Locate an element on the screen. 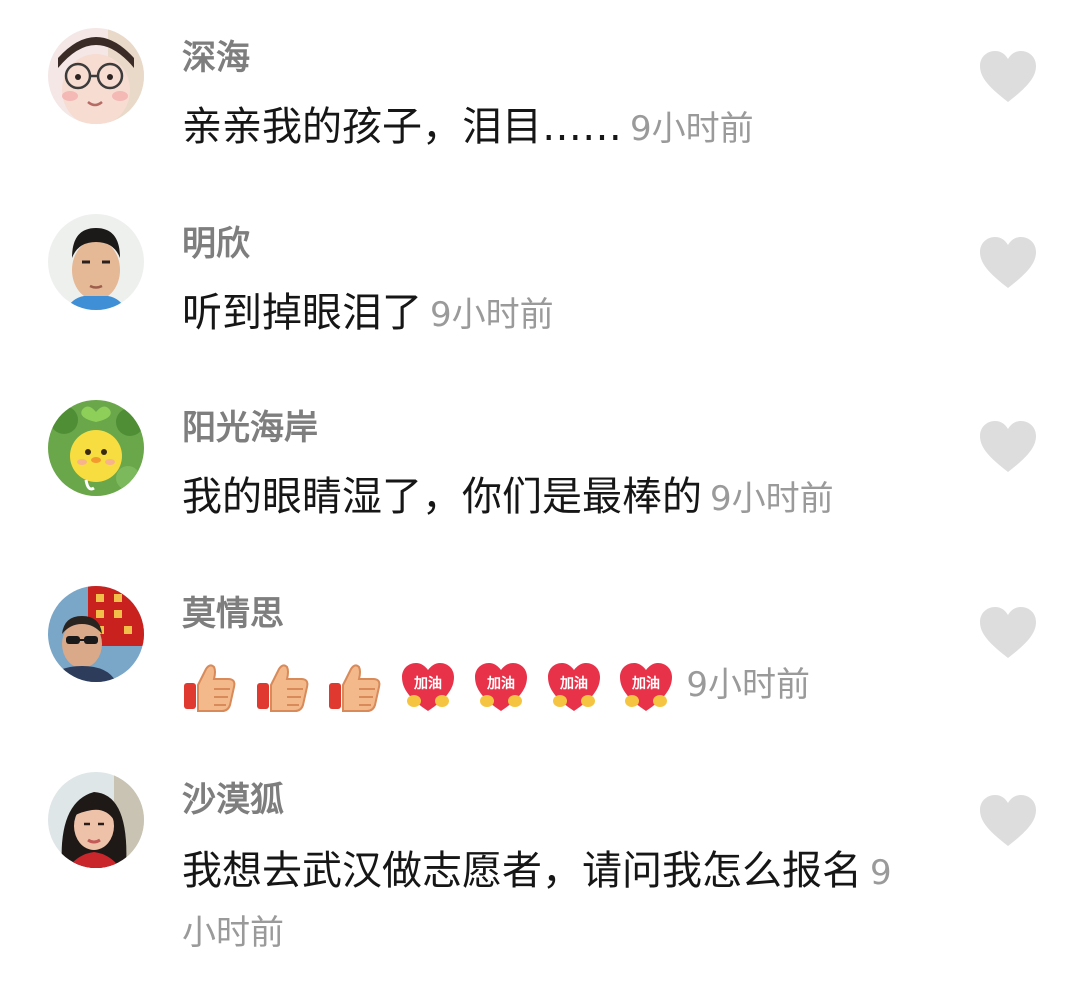  username: 阳光海岸 is located at coordinates (250, 428).